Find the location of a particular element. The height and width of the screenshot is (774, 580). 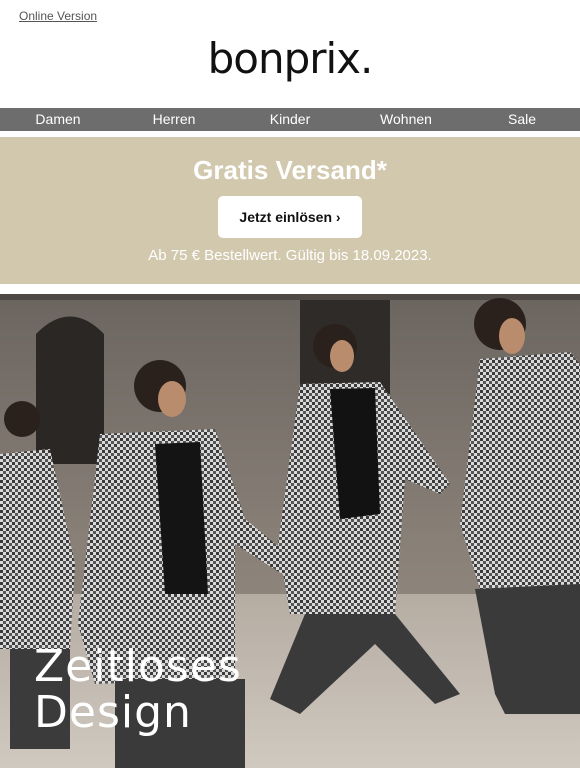

nav-item-kinder: Kinder is located at coordinates (290, 119).